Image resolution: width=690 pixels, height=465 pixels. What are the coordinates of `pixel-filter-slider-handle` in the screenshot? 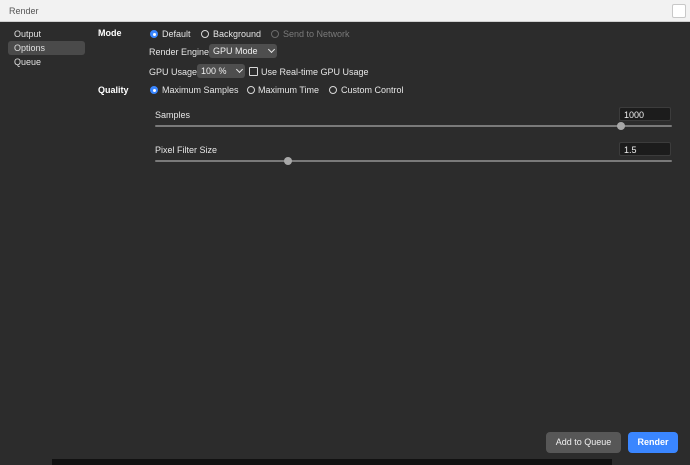 It's located at (288, 161).